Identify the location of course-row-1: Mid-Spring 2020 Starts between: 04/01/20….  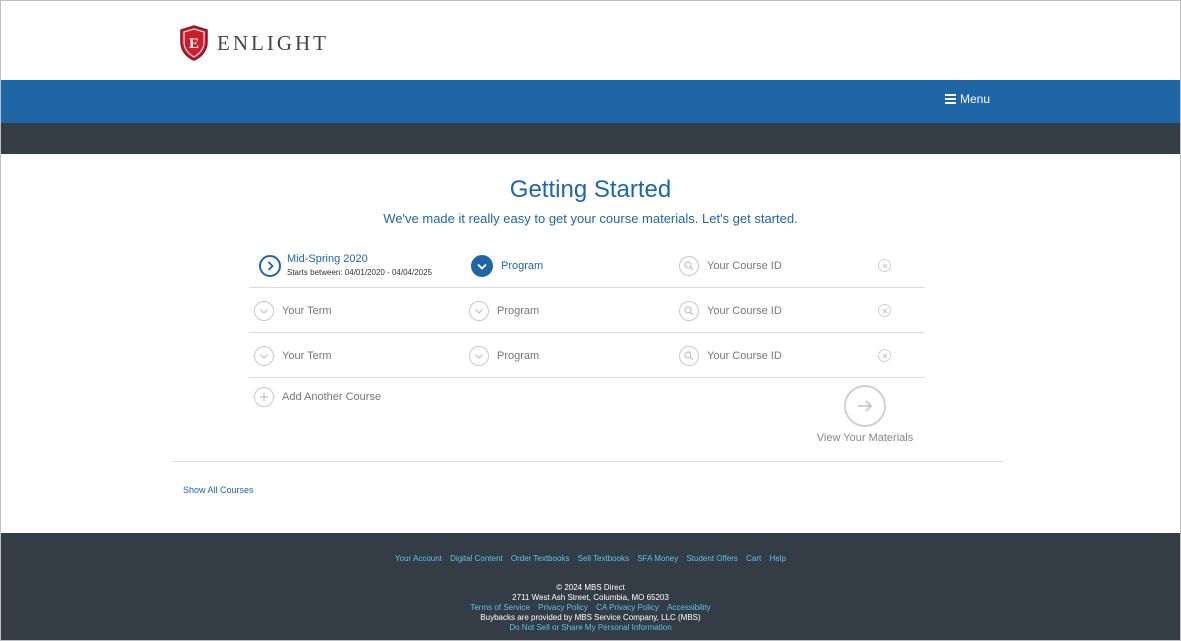
(587, 266).